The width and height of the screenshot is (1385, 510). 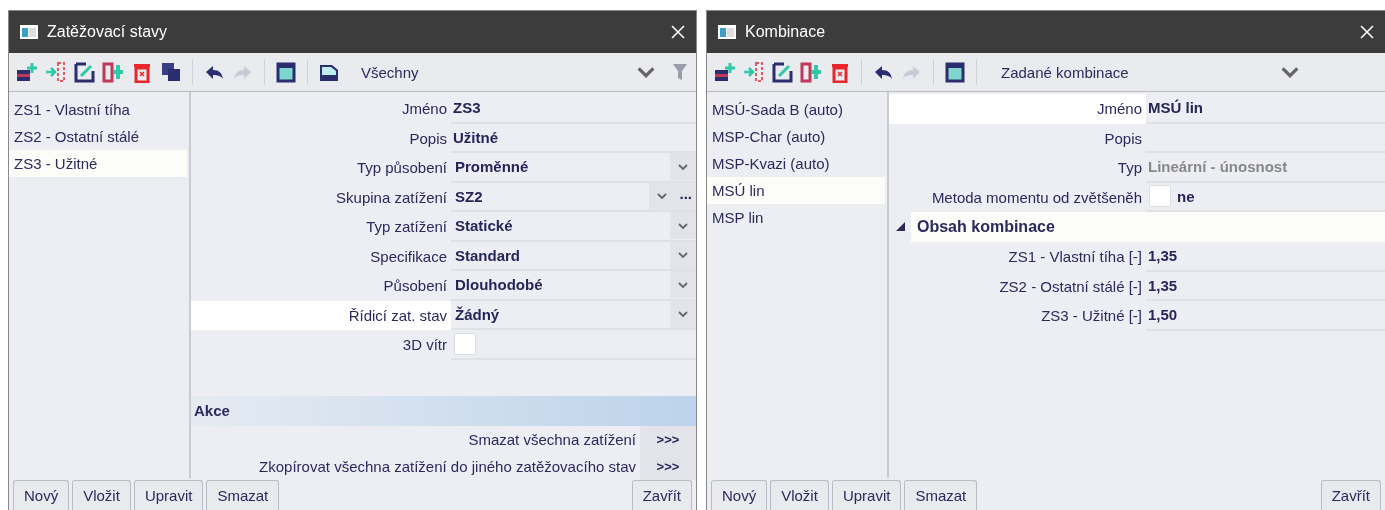 I want to click on property-label: ZS3 - Užitné [-], so click(x=1091, y=316).